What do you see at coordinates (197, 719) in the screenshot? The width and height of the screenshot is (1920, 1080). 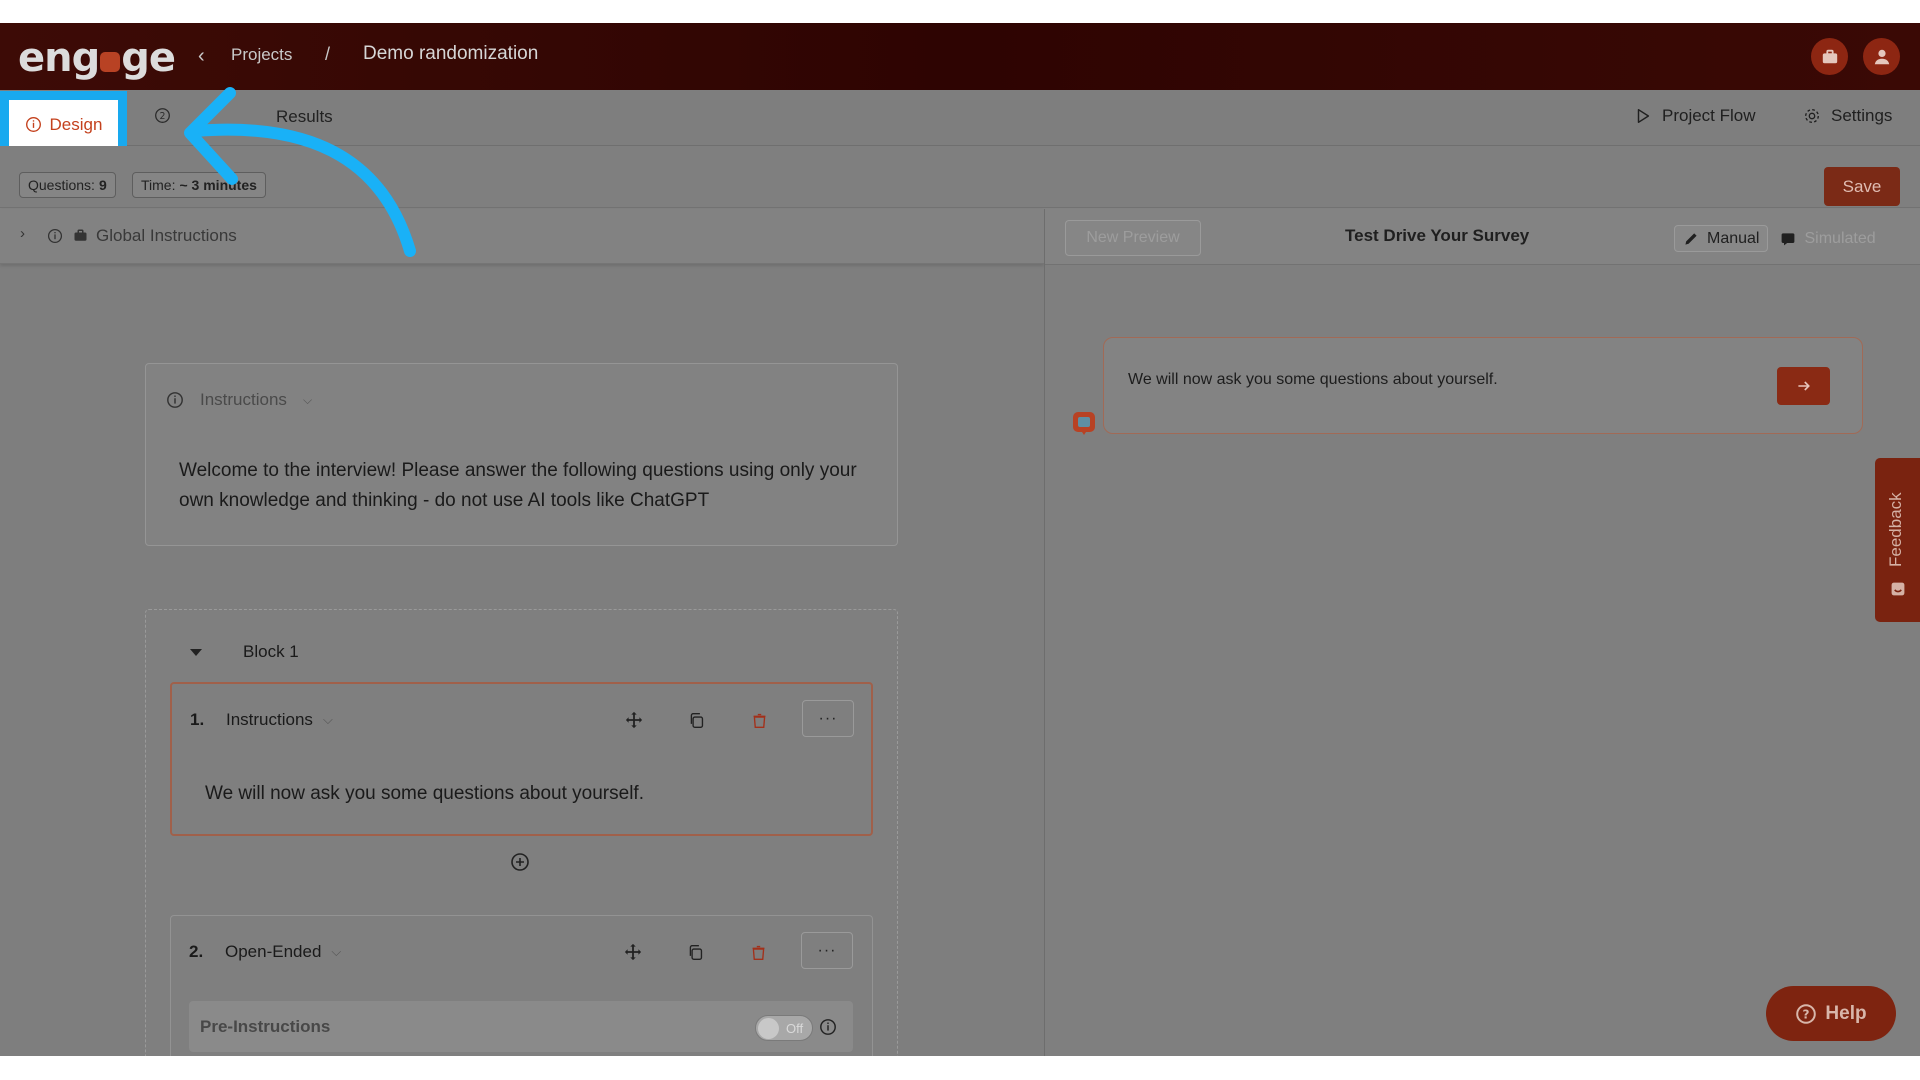 I see `question-number: 1.` at bounding box center [197, 719].